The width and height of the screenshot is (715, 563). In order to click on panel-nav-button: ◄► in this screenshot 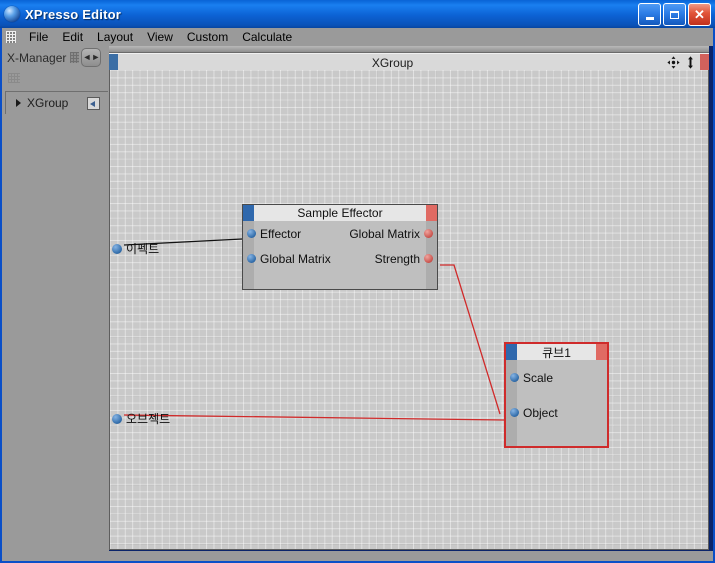, I will do `click(91, 57)`.